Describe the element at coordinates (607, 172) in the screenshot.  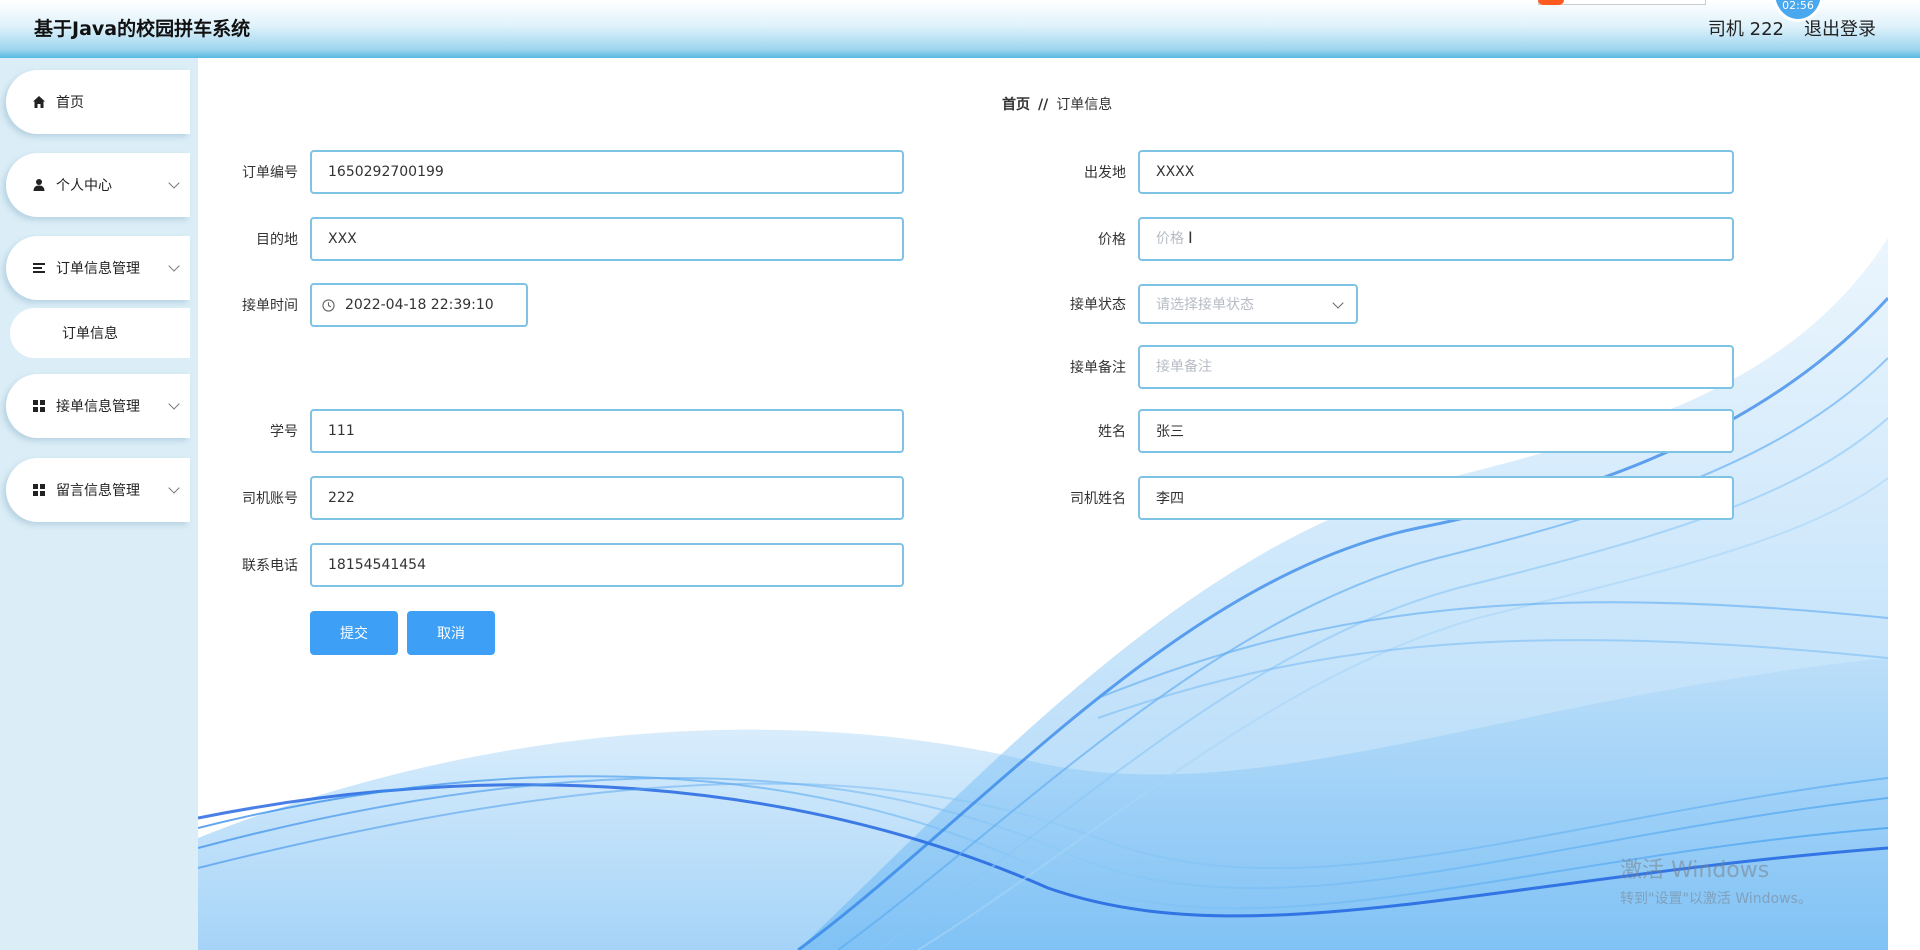
I see `order-no-input` at that location.